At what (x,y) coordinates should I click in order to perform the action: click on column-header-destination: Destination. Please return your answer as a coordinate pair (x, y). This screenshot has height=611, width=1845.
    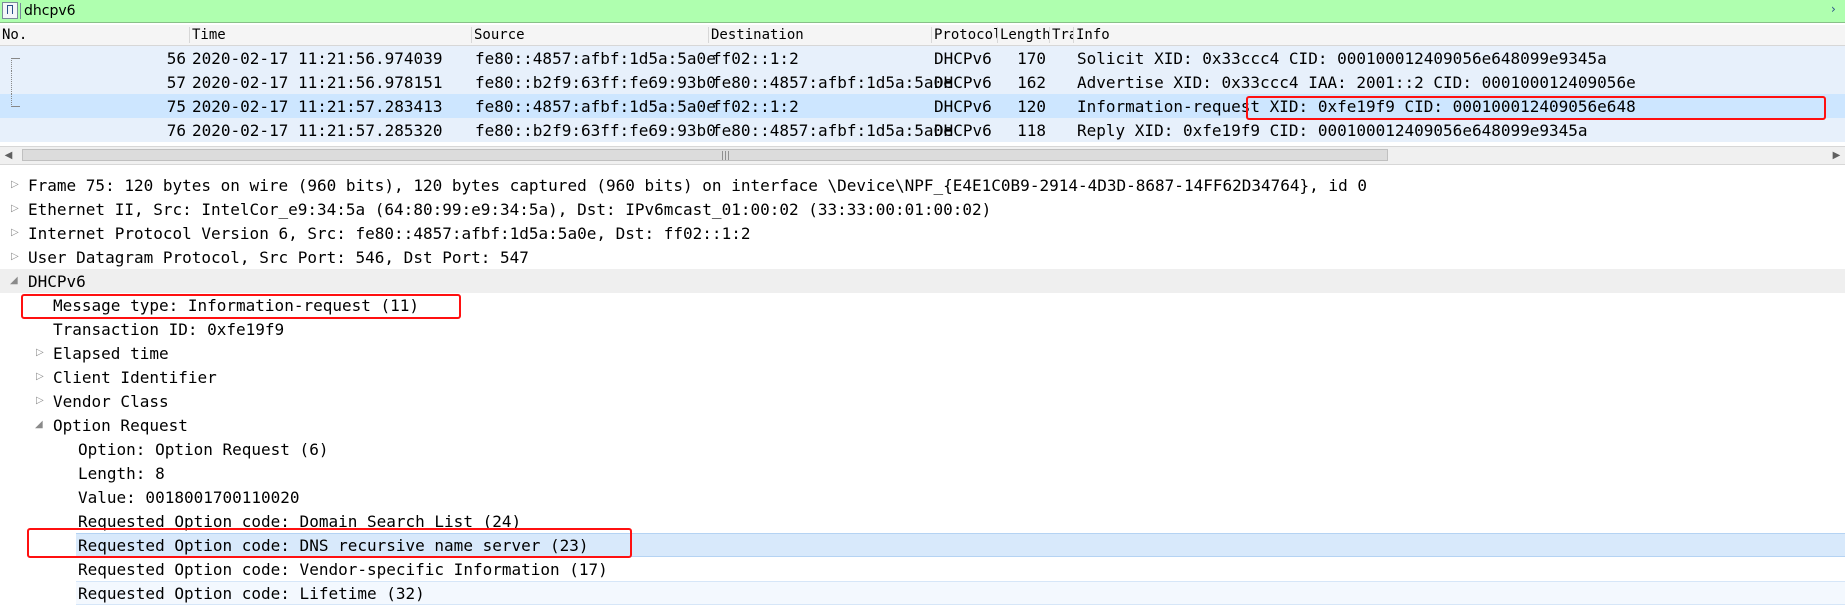
    Looking at the image, I should click on (820, 35).